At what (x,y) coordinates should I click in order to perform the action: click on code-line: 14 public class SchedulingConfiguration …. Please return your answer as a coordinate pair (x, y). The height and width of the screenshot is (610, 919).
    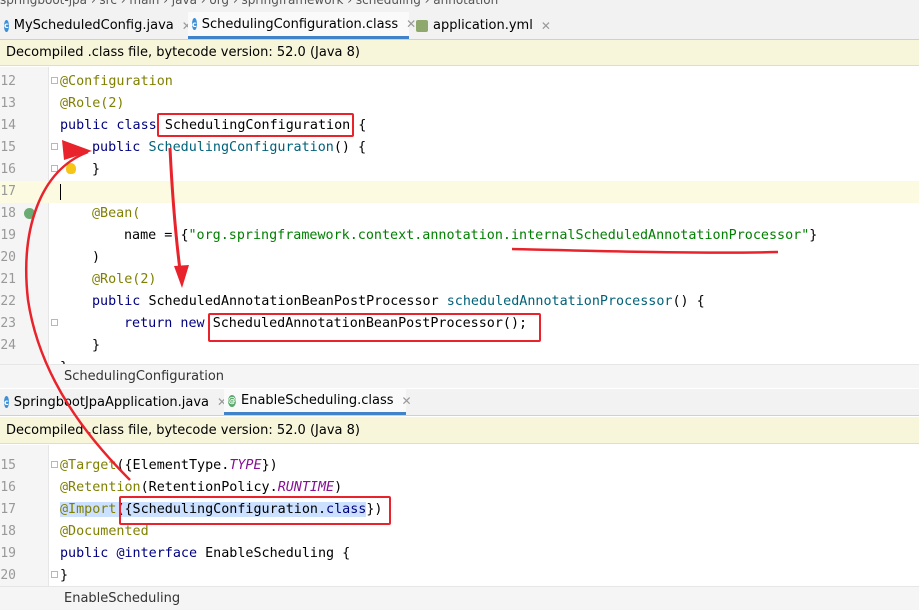
    Looking at the image, I should click on (183, 125).